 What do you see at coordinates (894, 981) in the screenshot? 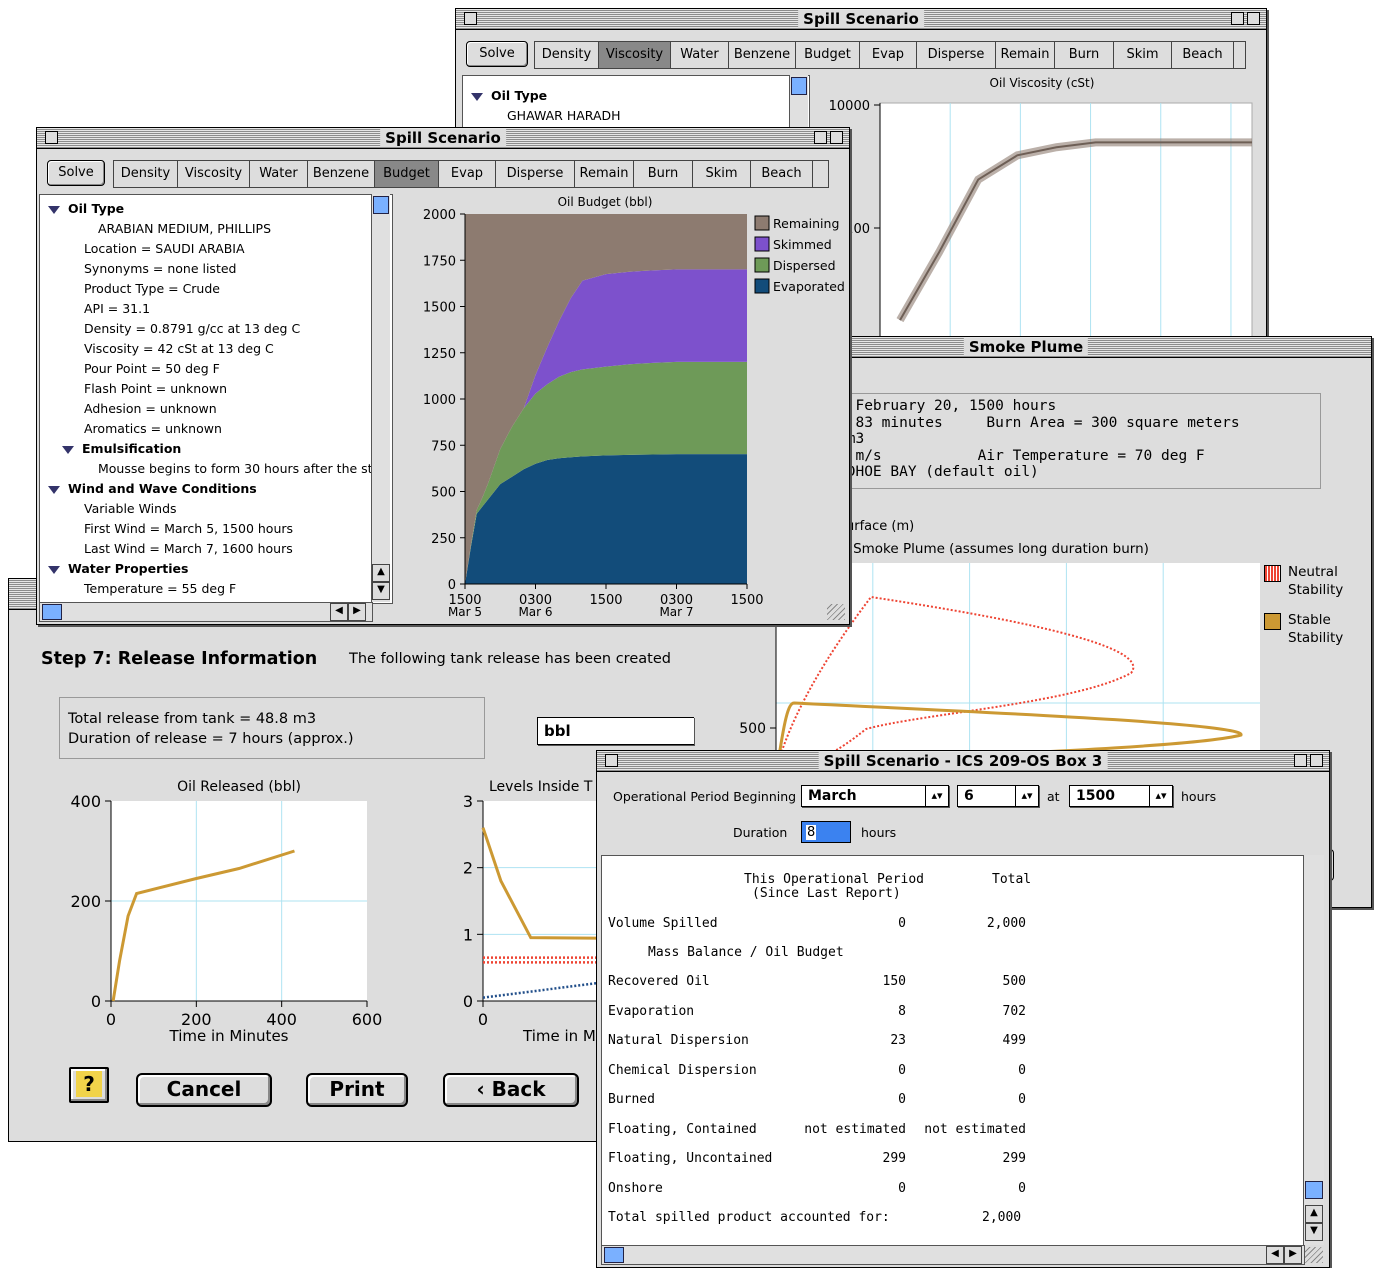
I see `row-period-value: 150` at bounding box center [894, 981].